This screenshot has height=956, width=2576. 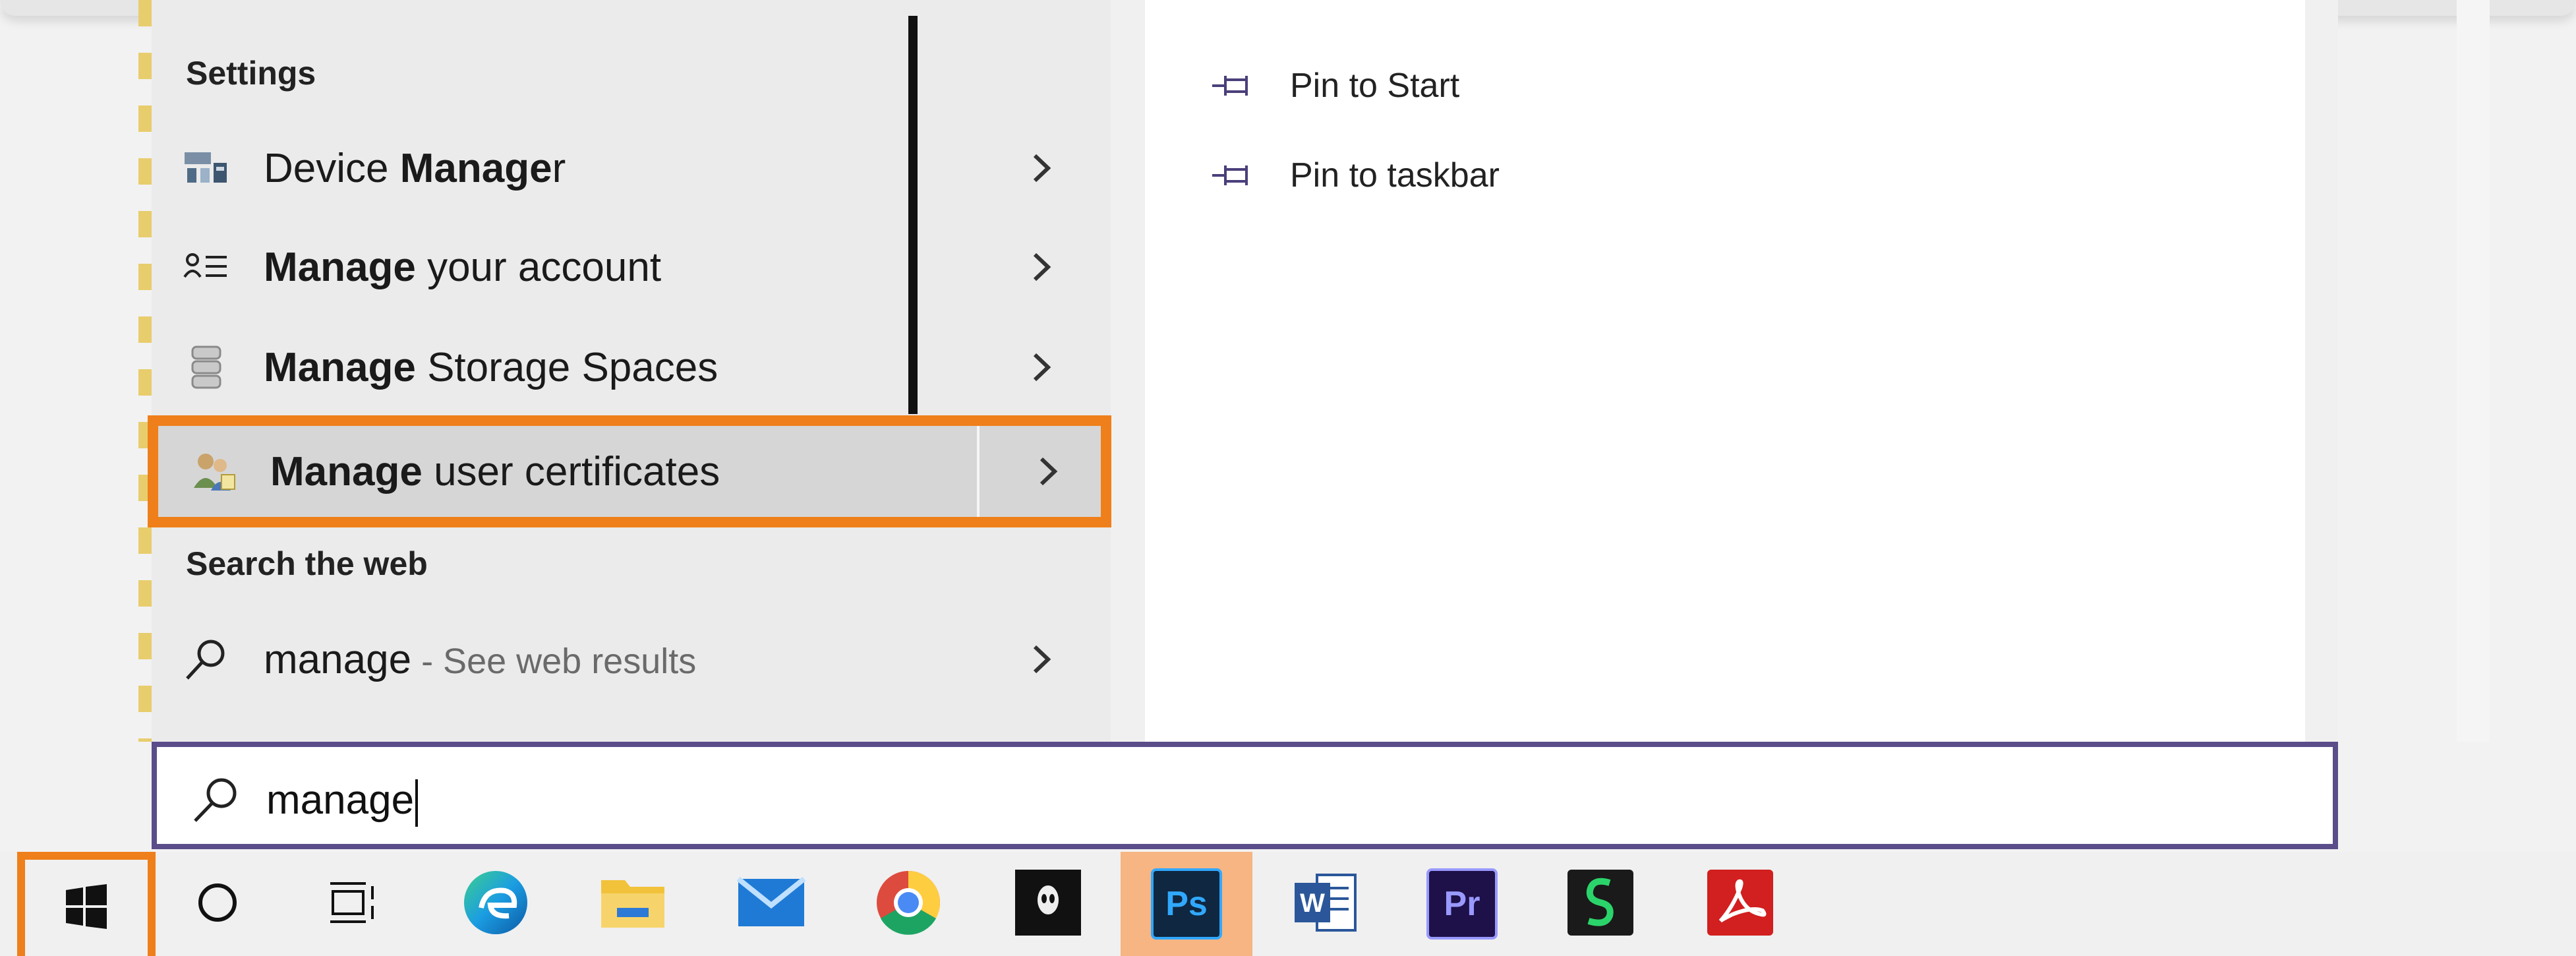 I want to click on mail-button, so click(x=771, y=904).